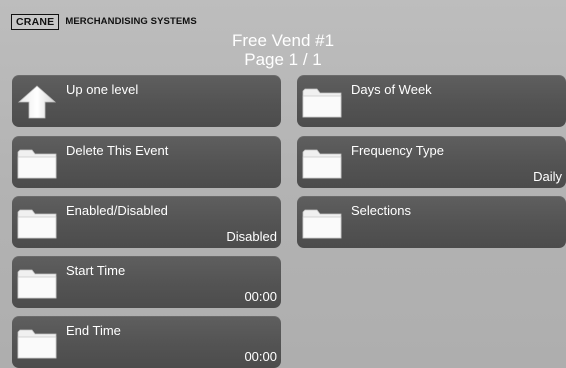 This screenshot has width=566, height=368. Describe the element at coordinates (93, 330) in the screenshot. I see `end-time-label: End Time` at that location.